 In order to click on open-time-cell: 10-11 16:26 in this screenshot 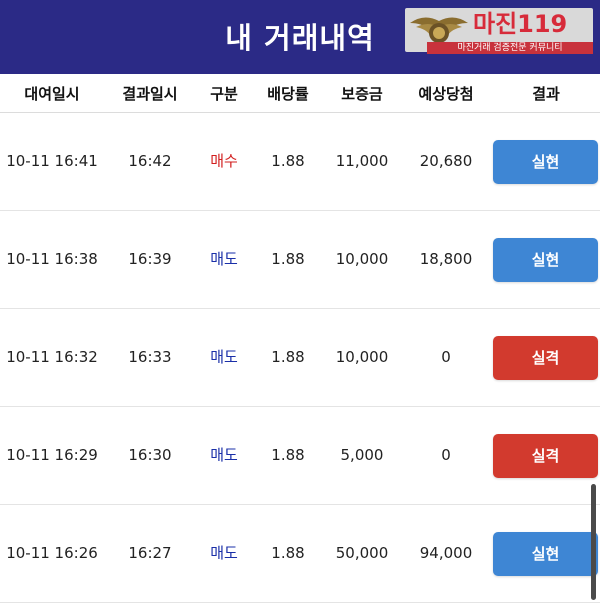, I will do `click(52, 553)`.